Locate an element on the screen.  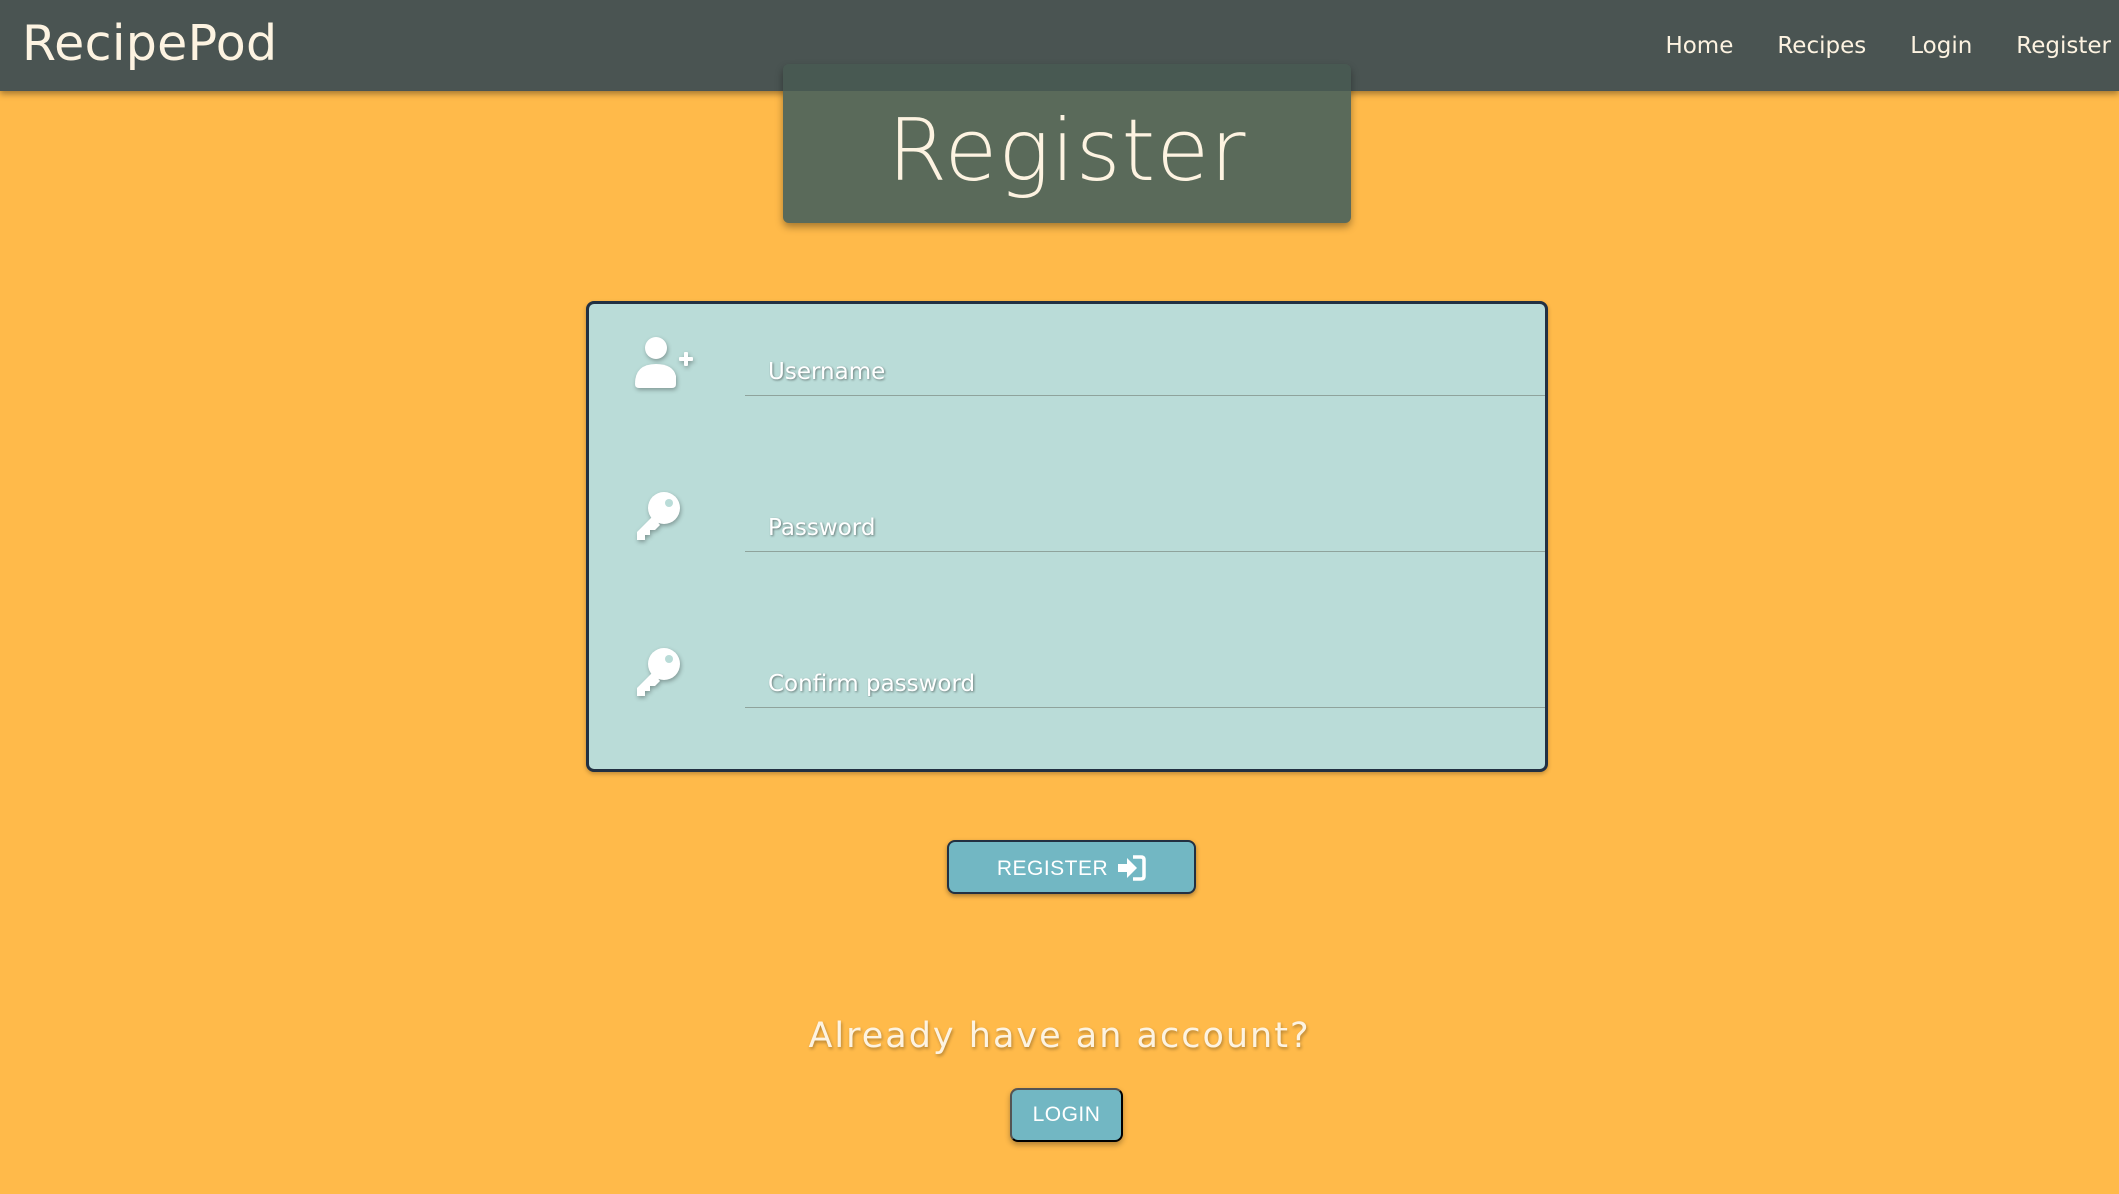
password-field-group is located at coordinates (1089, 525).